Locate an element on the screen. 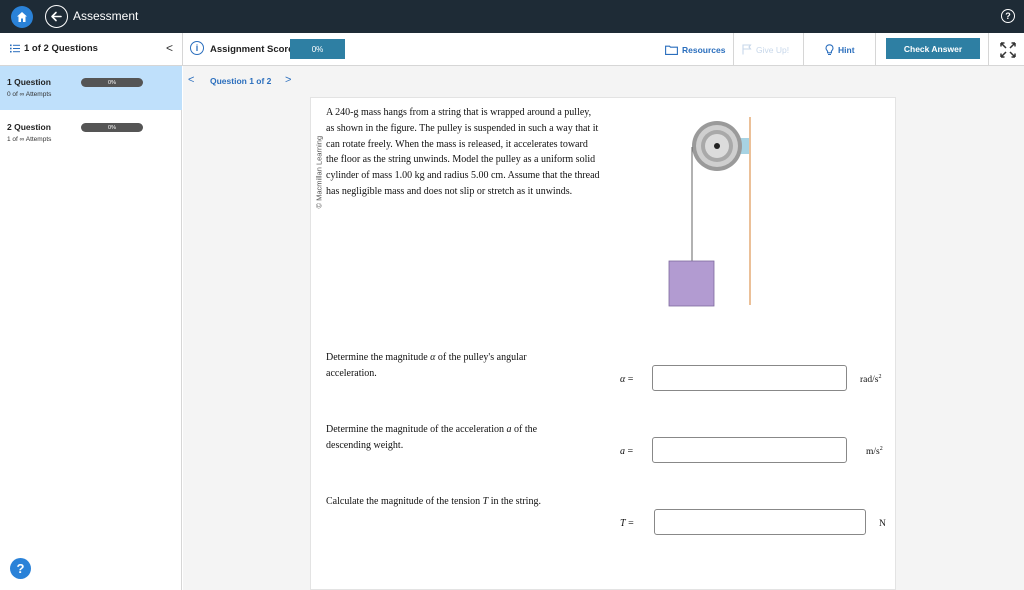 This screenshot has height=590, width=1024. check-answer-button: Check Answer is located at coordinates (933, 48).